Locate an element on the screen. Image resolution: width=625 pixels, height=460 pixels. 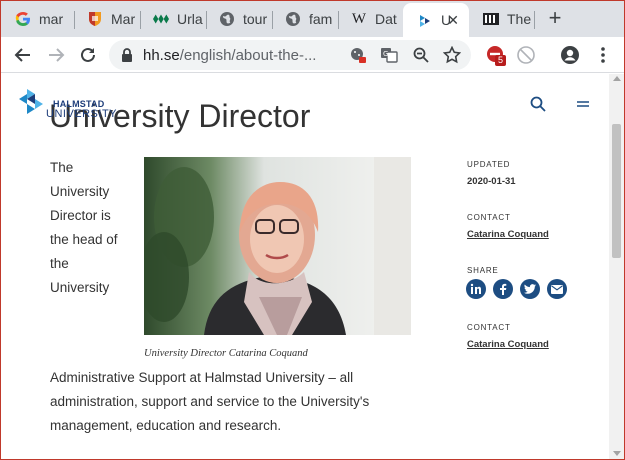
site-menu-button is located at coordinates (583, 103).